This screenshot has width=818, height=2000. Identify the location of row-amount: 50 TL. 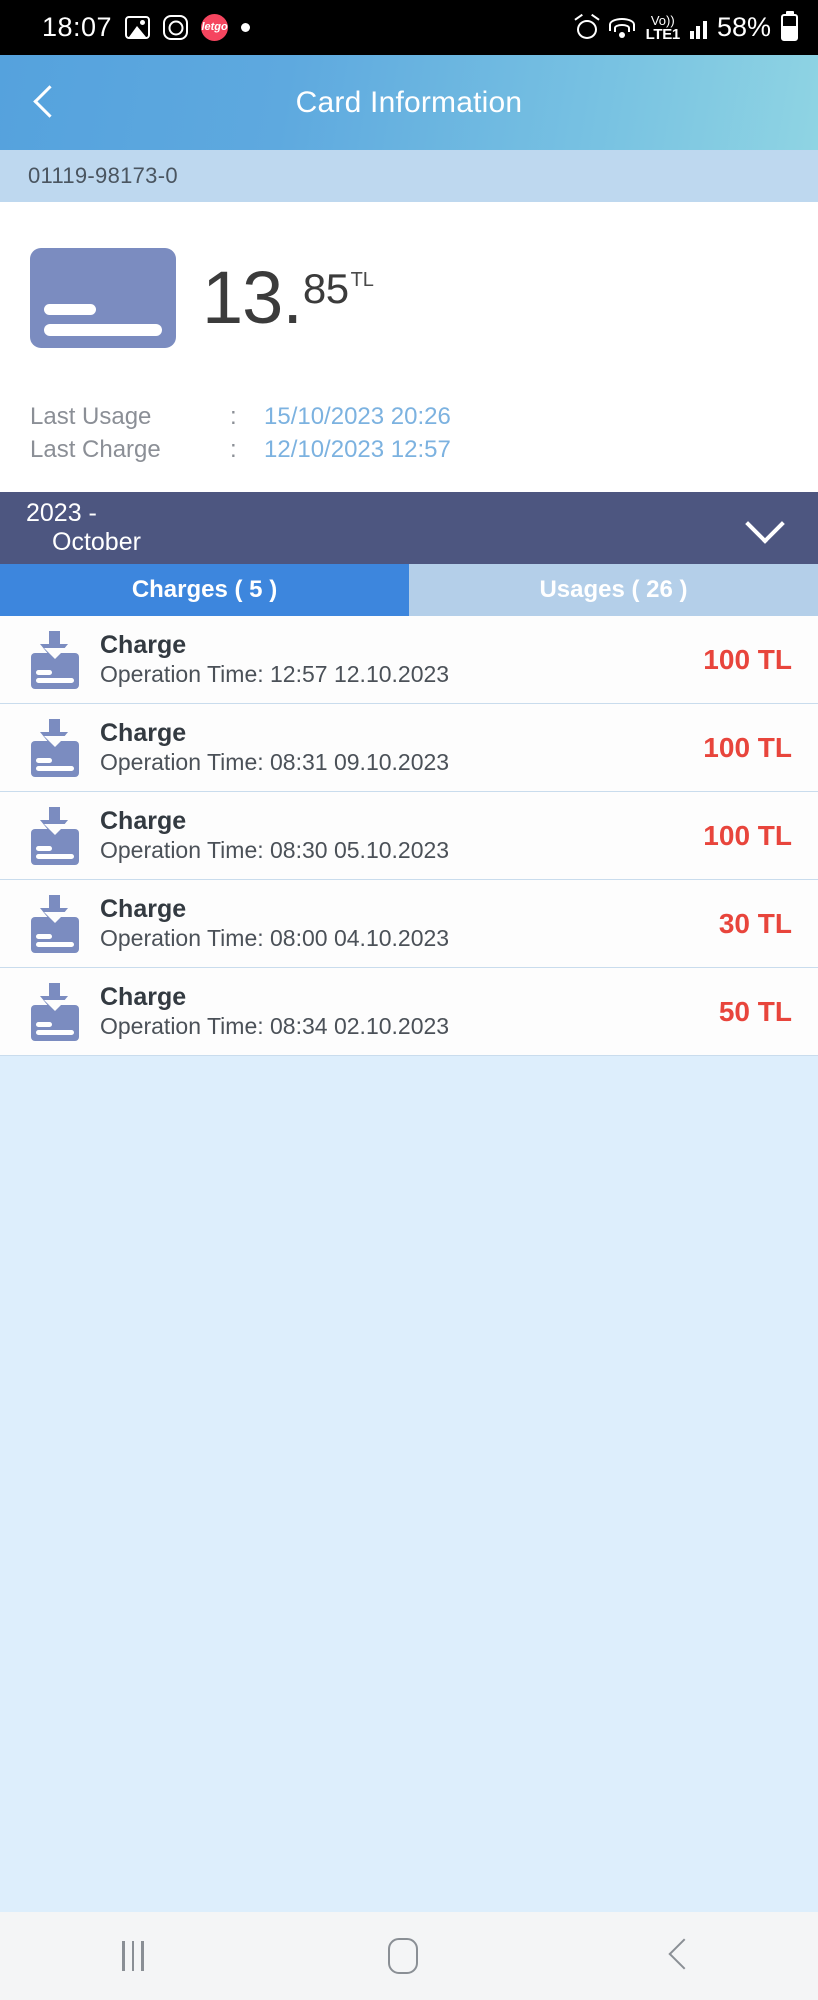
(755, 1011).